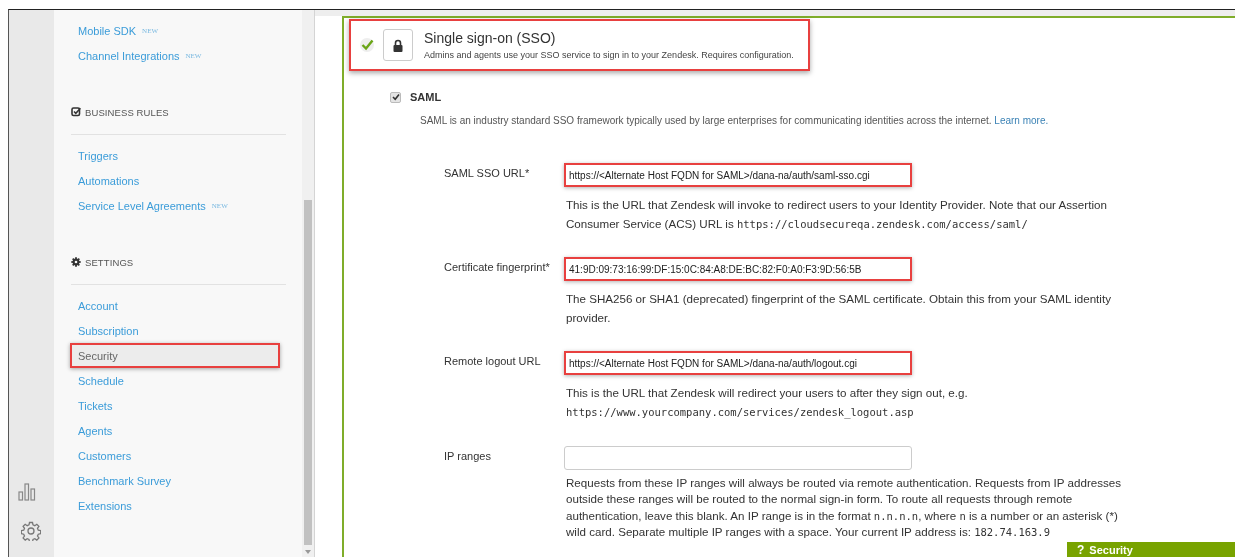 The image size is (1235, 557). Describe the element at coordinates (468, 456) in the screenshot. I see `field-label: IP ranges` at that location.